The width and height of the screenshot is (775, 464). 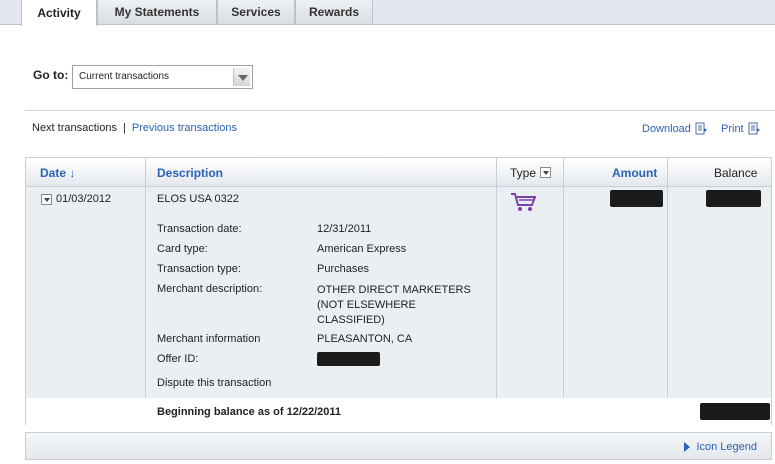 I want to click on column-header-type: Type, so click(x=531, y=172).